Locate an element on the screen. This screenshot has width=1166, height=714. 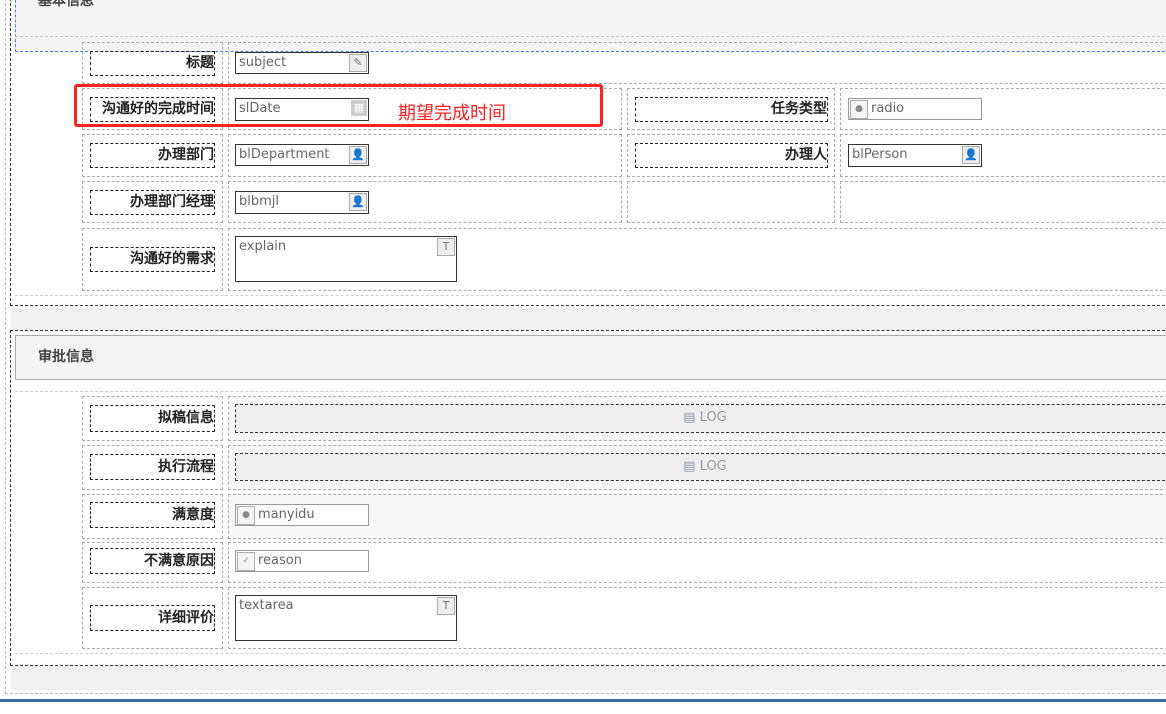
section-header-approval: 审批信息 is located at coordinates (590, 357).